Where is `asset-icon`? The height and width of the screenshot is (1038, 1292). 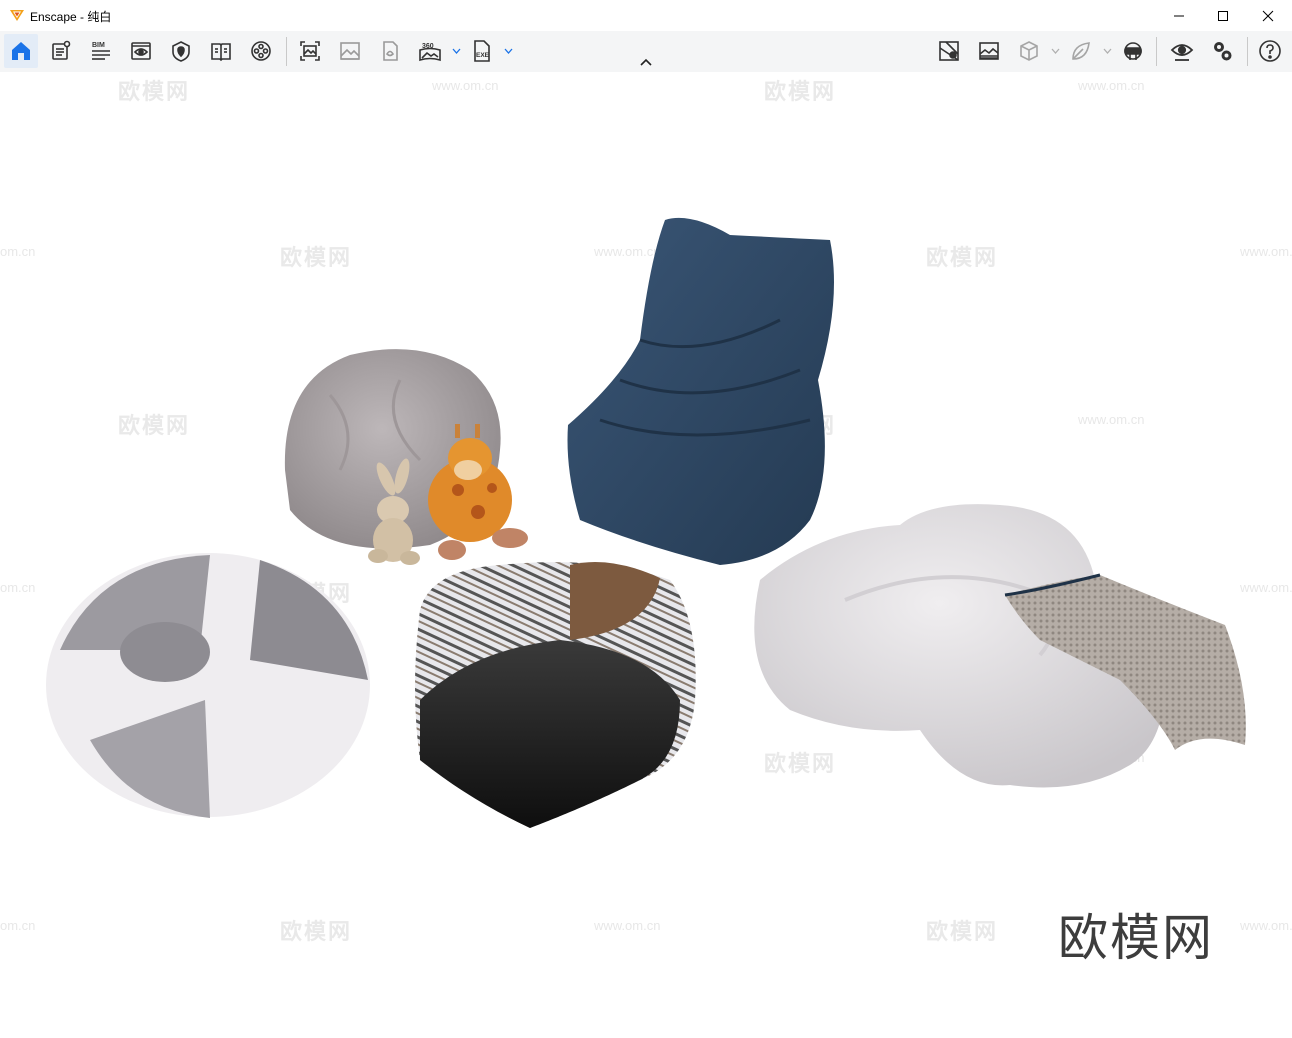
asset-icon is located at coordinates (390, 51).